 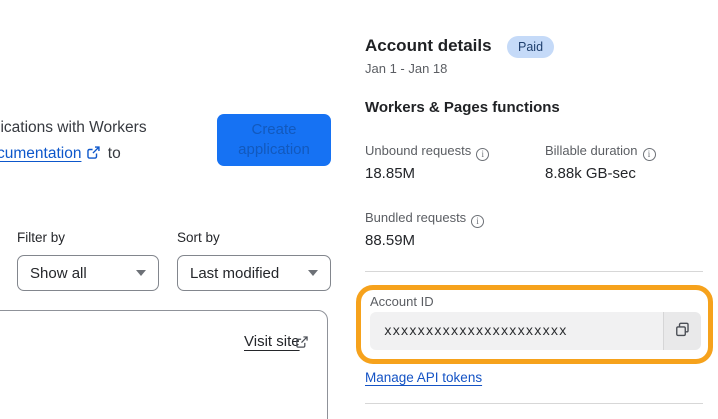 What do you see at coordinates (274, 140) in the screenshot?
I see `create-application-button: Create application` at bounding box center [274, 140].